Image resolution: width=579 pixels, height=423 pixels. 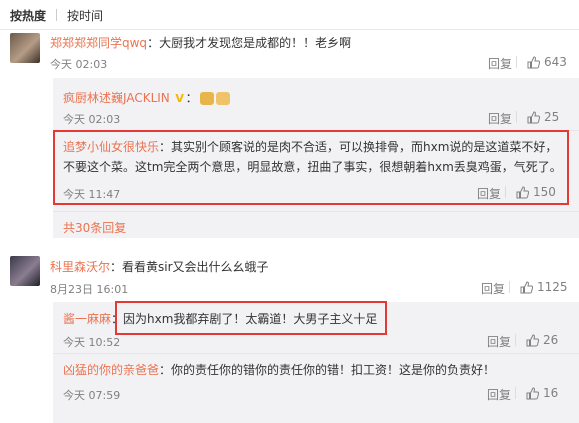 I want to click on reply-1-time: 今天 02:03, so click(x=92, y=119).